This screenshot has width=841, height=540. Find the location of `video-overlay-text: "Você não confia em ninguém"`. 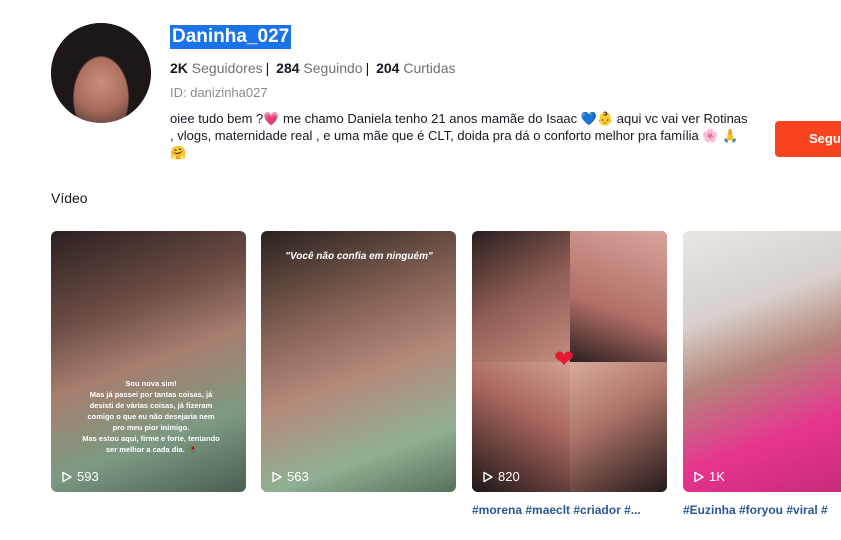

video-overlay-text: "Você não confia em ninguém" is located at coordinates (359, 256).